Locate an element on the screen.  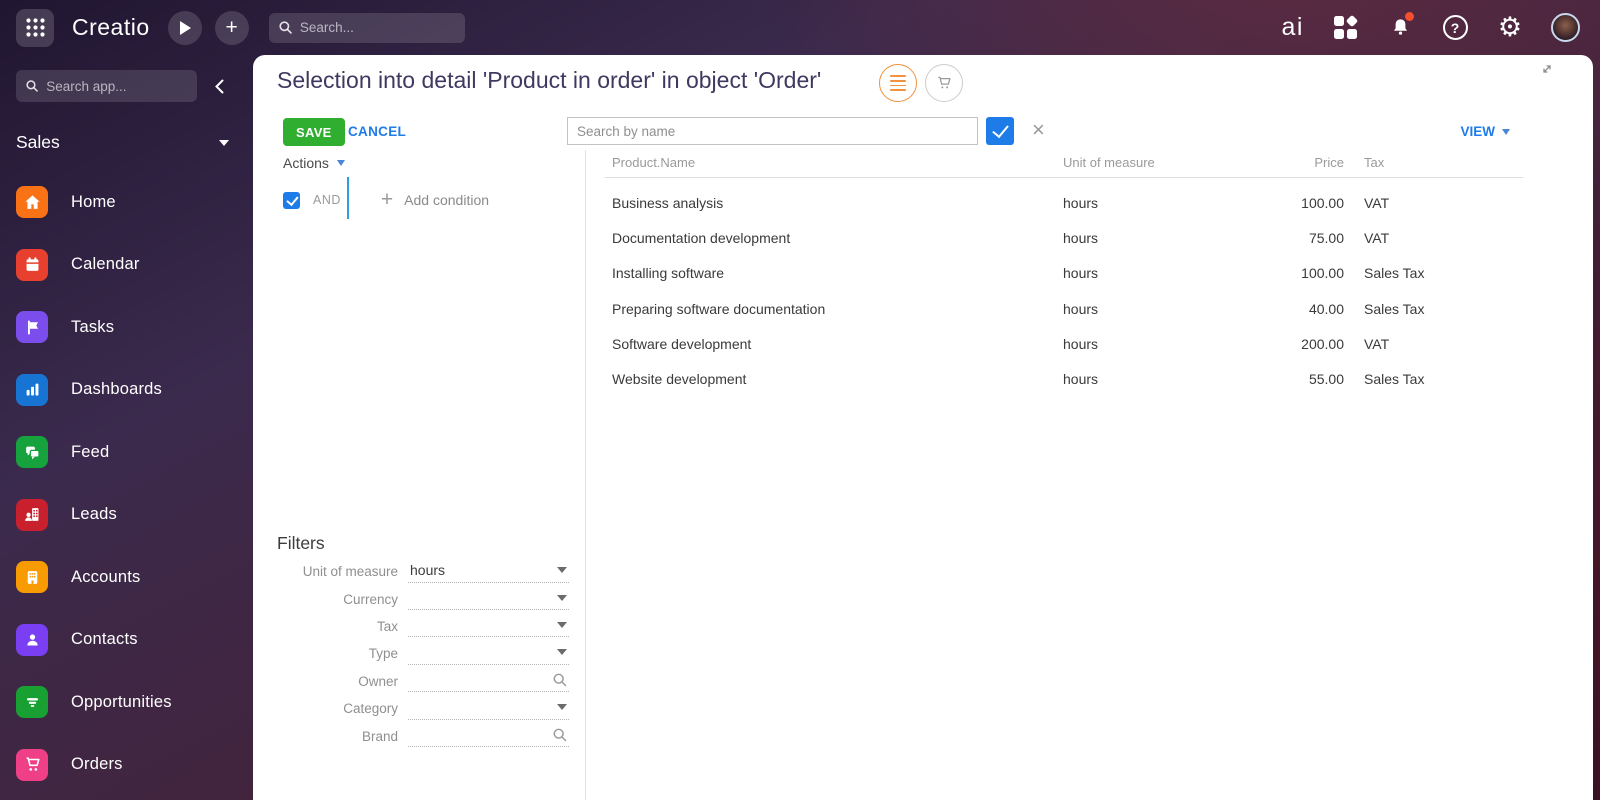
four-squares-icon is located at coordinates (1345, 26).